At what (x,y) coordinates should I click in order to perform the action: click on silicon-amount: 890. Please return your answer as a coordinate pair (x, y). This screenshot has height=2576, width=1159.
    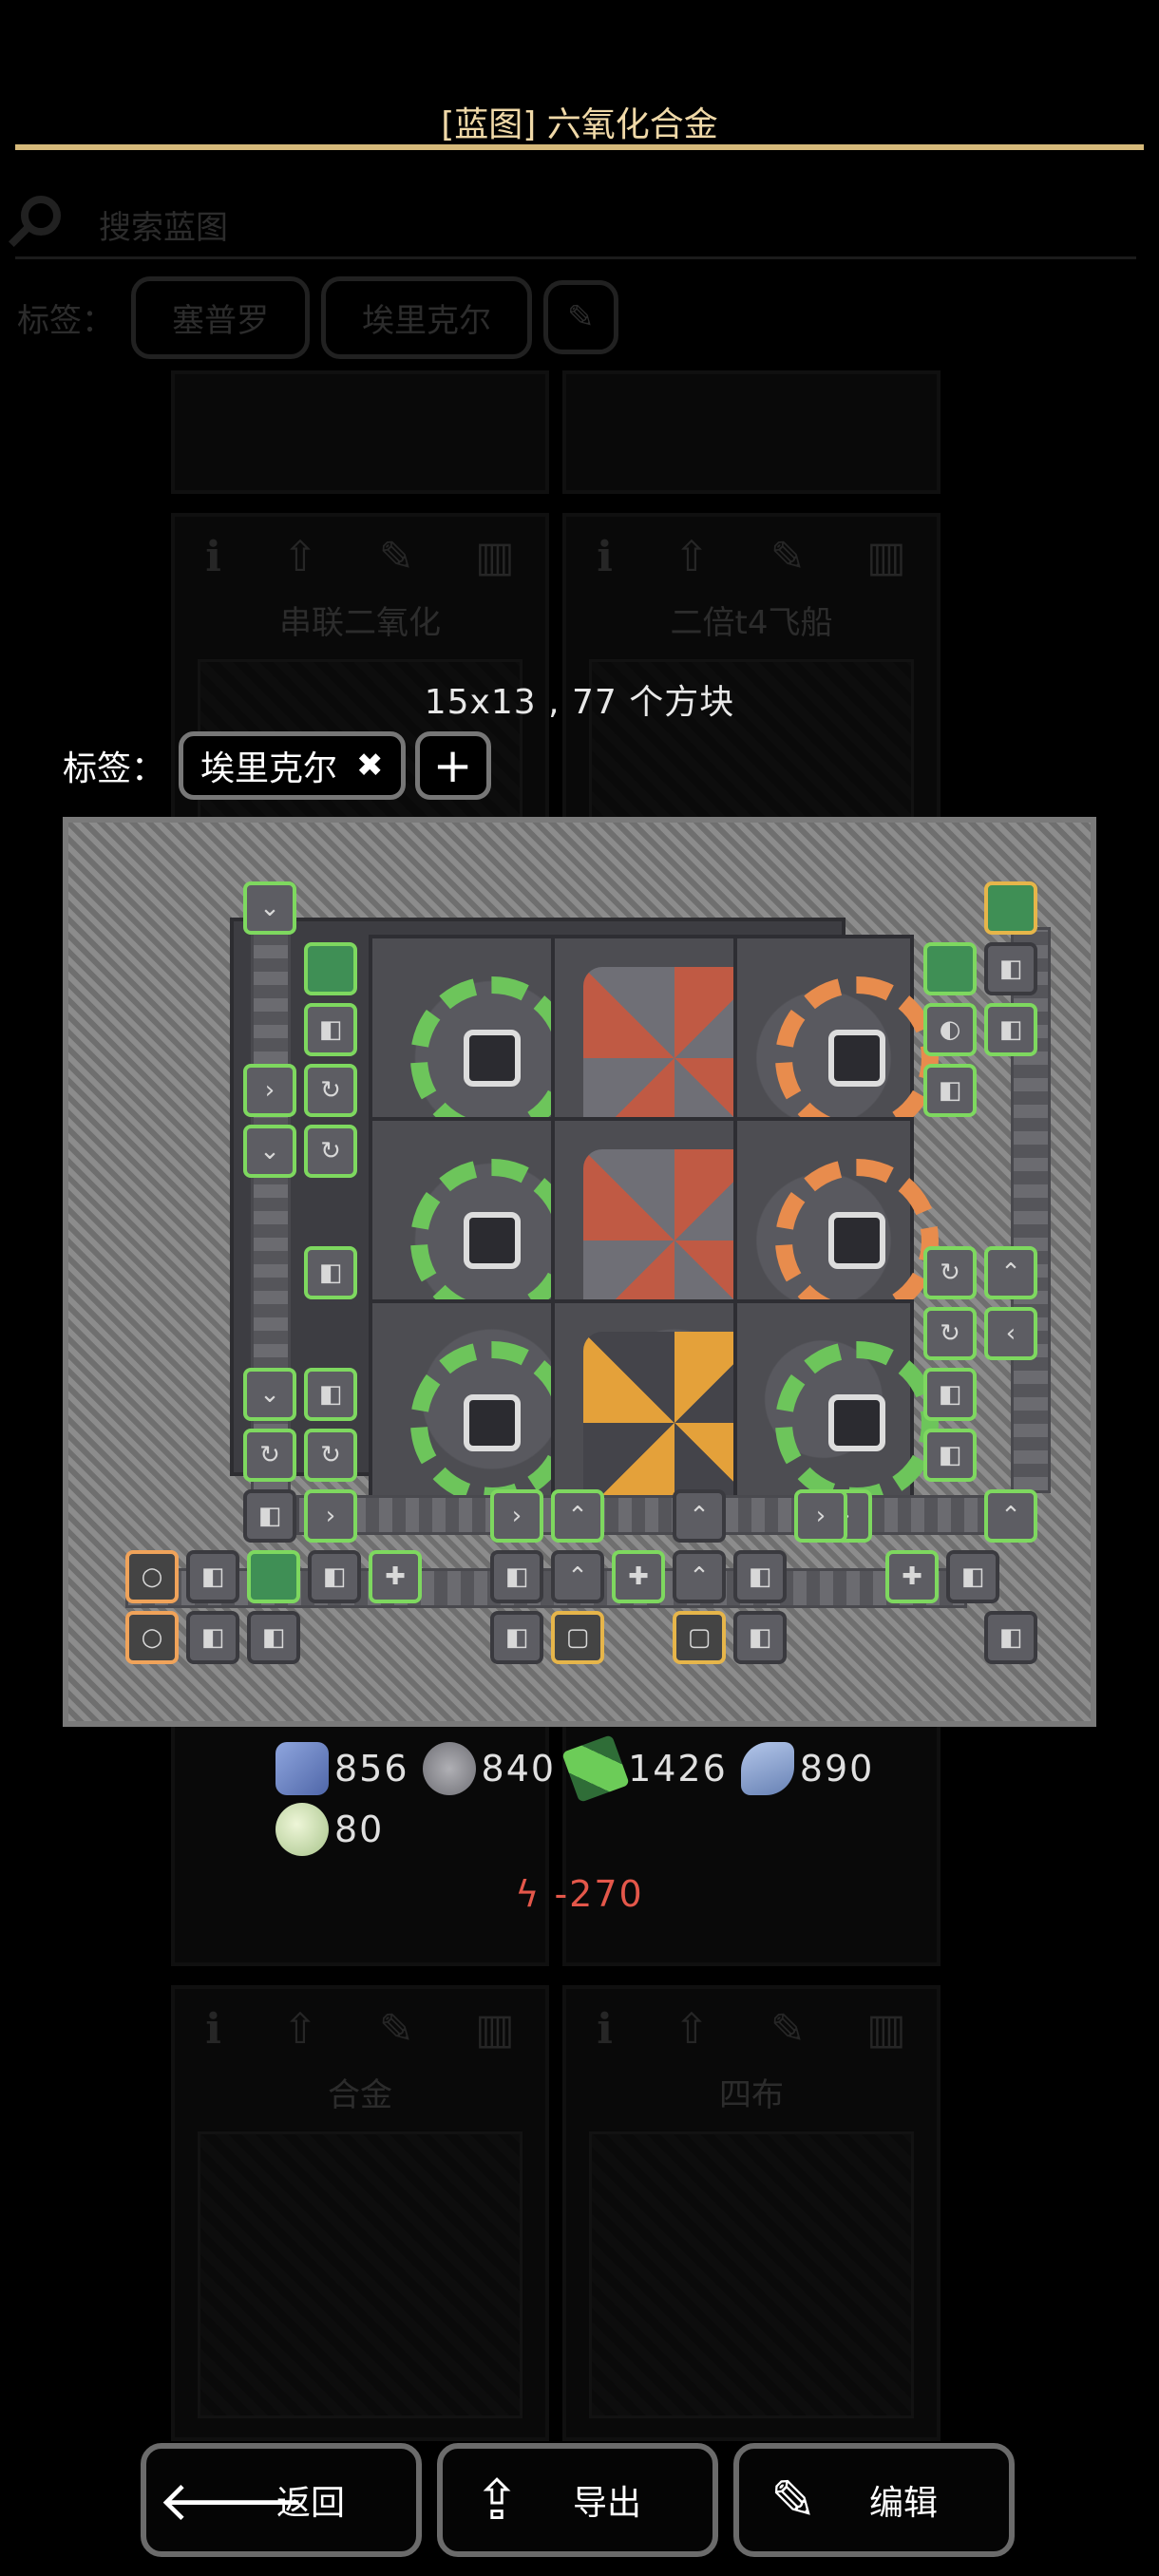
    Looking at the image, I should click on (837, 1769).